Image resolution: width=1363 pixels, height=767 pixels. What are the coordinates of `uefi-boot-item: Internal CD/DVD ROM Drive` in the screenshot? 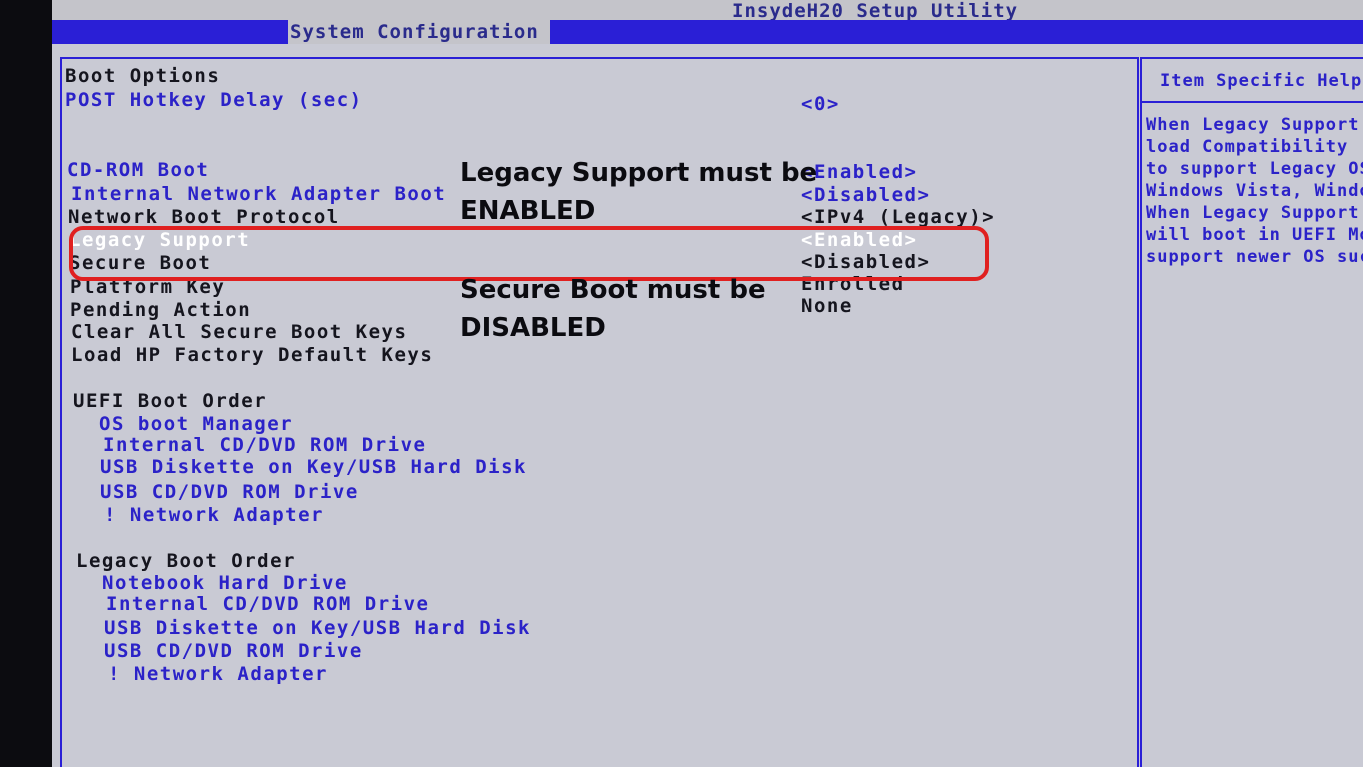 It's located at (264, 445).